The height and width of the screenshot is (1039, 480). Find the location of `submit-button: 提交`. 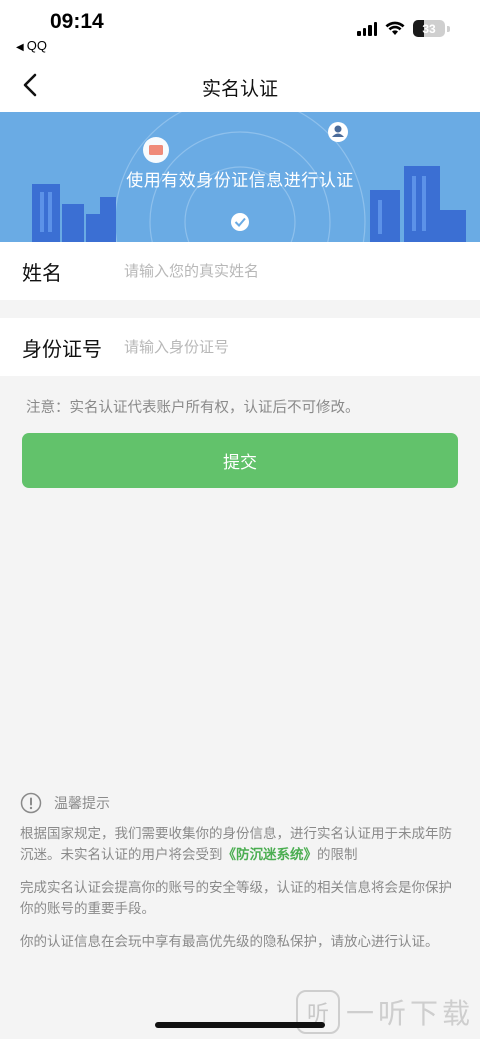

submit-button: 提交 is located at coordinates (240, 460).